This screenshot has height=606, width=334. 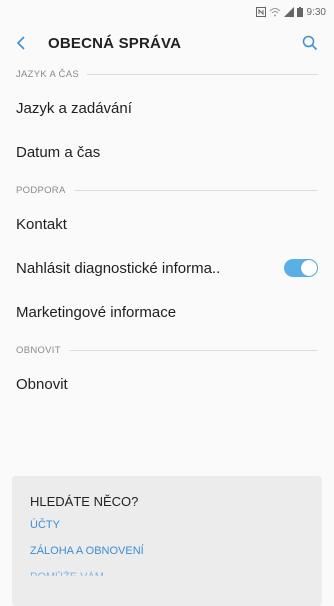 What do you see at coordinates (309, 268) in the screenshot?
I see `toggle-knob` at bounding box center [309, 268].